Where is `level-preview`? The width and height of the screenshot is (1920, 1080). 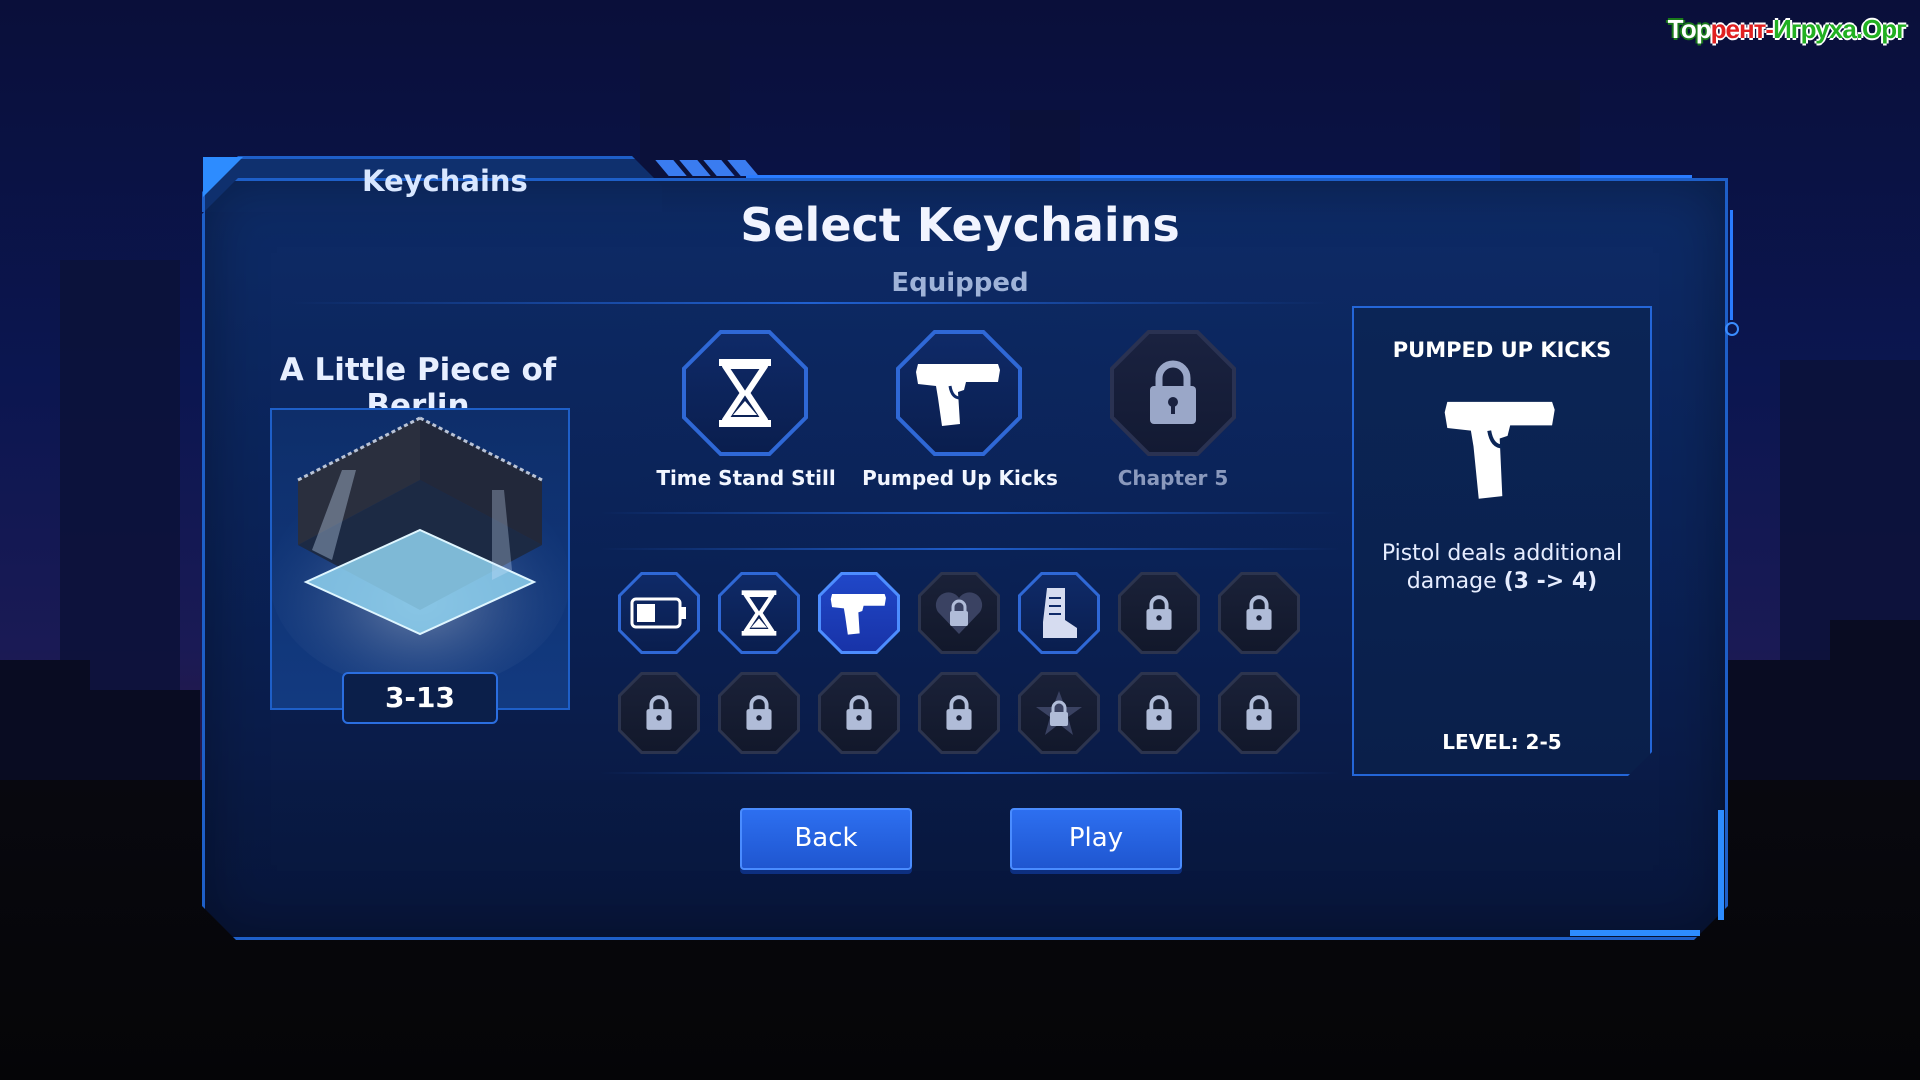
level-preview is located at coordinates (420, 559).